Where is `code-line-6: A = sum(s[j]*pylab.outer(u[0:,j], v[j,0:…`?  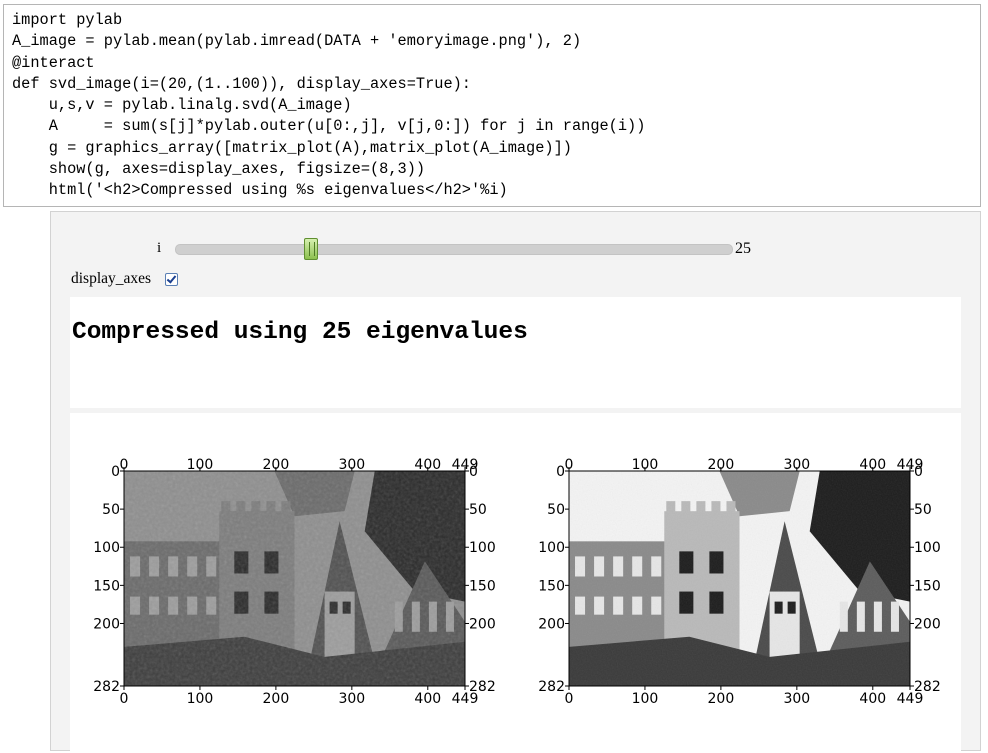
code-line-6: A = sum(s[j]*pylab.outer(u[0:,j], v[j,0:… is located at coordinates (329, 126).